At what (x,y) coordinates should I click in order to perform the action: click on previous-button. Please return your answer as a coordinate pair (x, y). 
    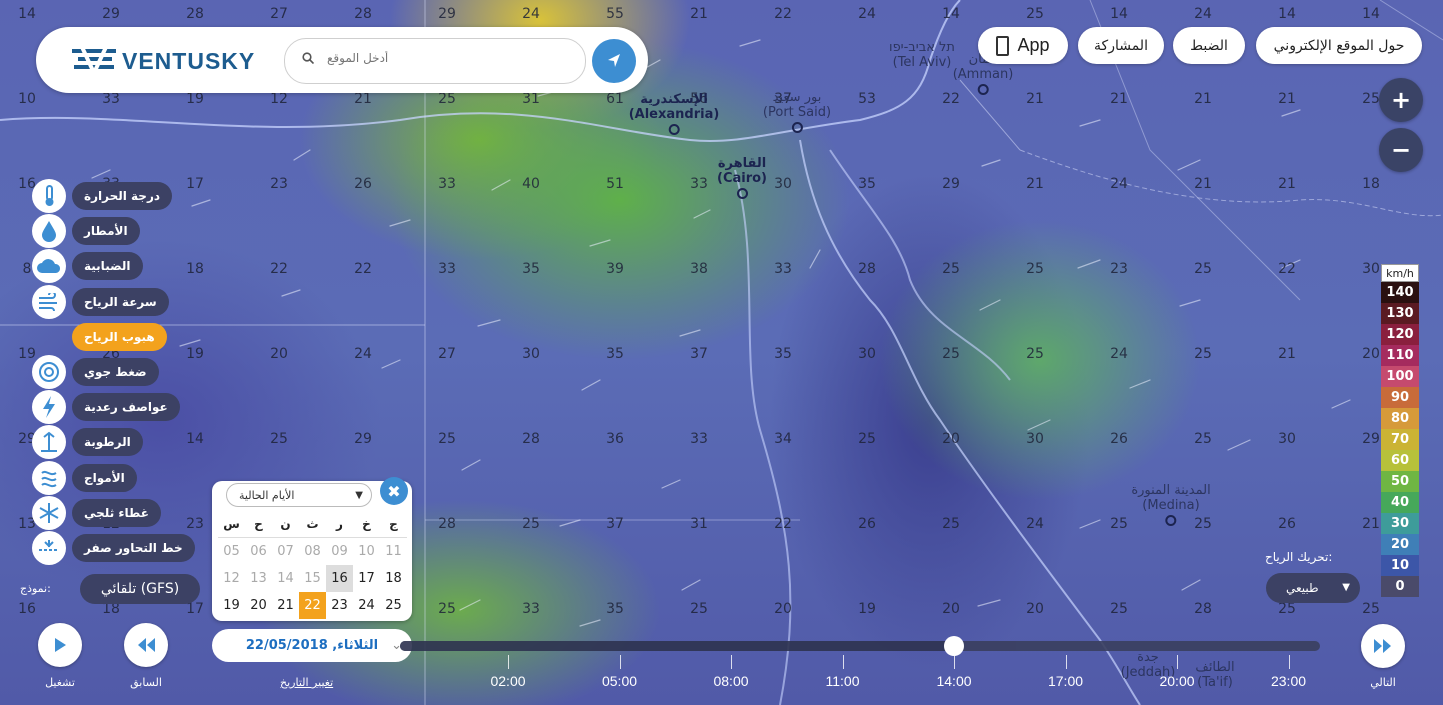
    Looking at the image, I should click on (146, 645).